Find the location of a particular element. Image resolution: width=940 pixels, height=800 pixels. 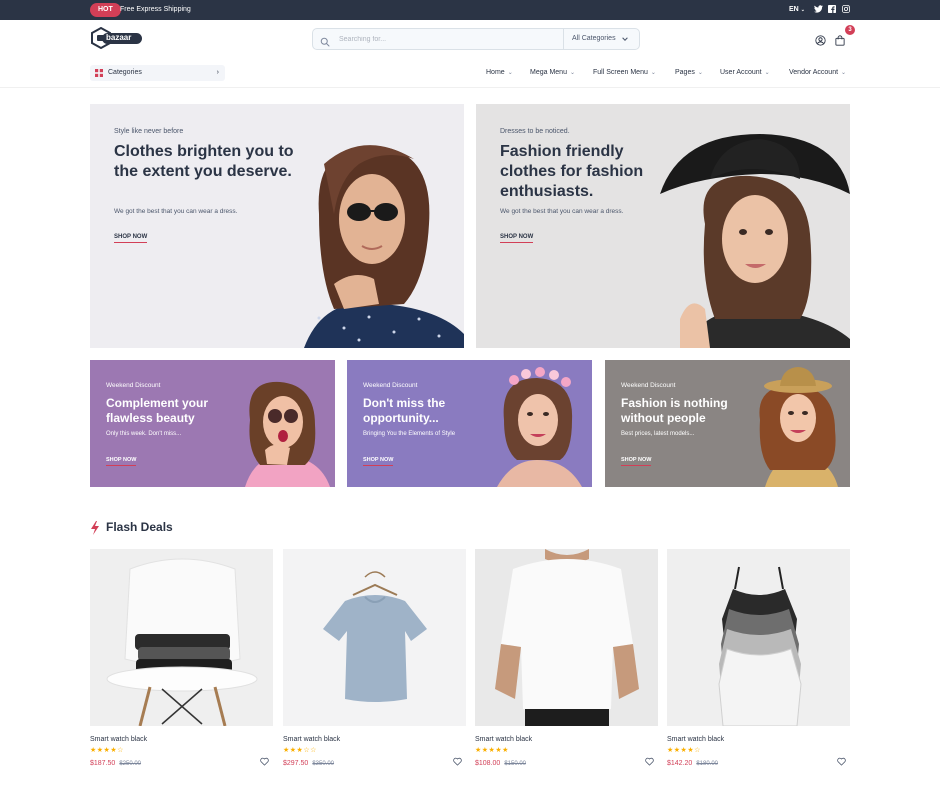

promo-description: Bringing You the Elements of Style is located at coordinates (409, 434).